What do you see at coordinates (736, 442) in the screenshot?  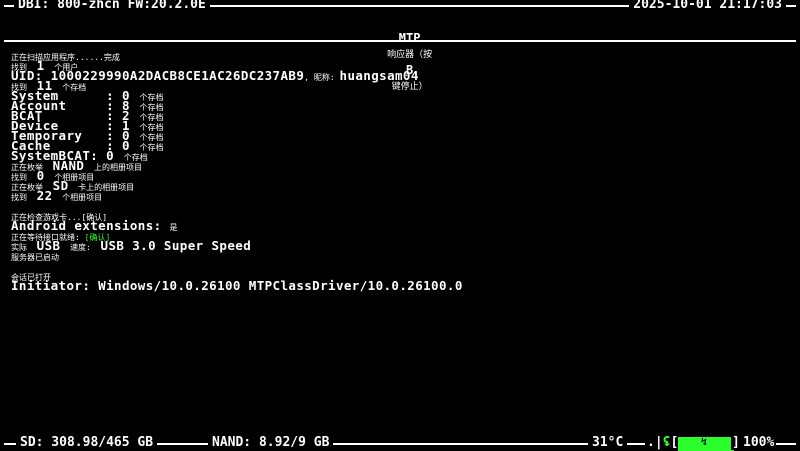 I see `battery-close-bracket: ]` at bounding box center [736, 442].